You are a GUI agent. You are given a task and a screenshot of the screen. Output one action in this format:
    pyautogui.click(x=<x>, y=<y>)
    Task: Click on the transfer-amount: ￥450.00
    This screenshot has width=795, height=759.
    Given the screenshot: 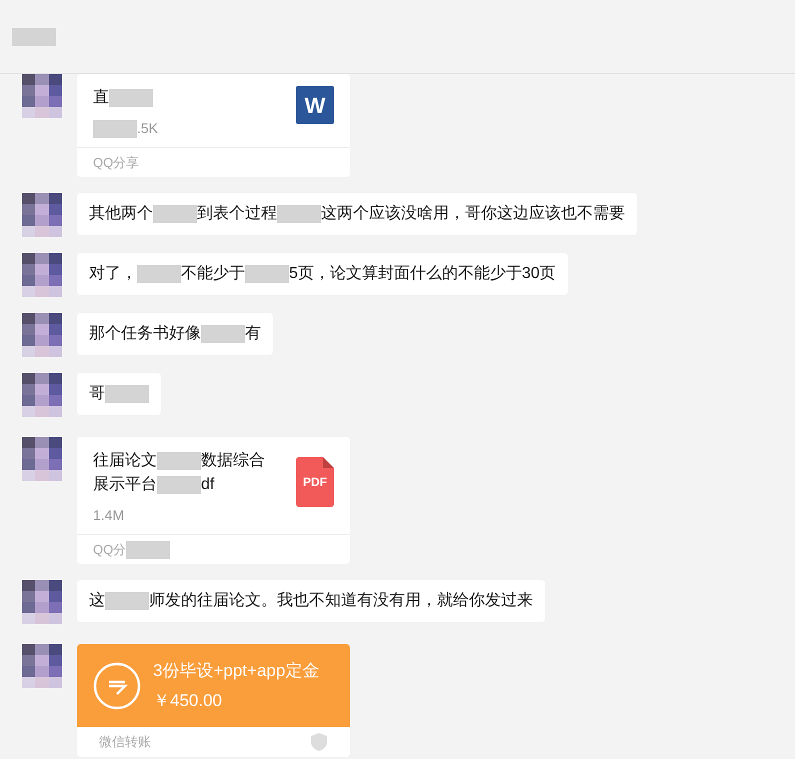 What is the action you would take?
    pyautogui.click(x=188, y=701)
    